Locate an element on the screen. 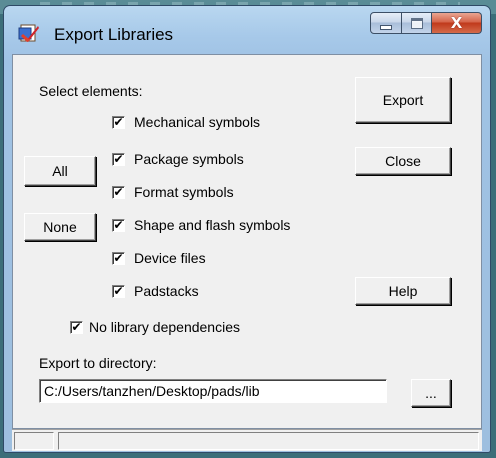 Image resolution: width=496 pixels, height=458 pixels. maximize-button is located at coordinates (417, 23).